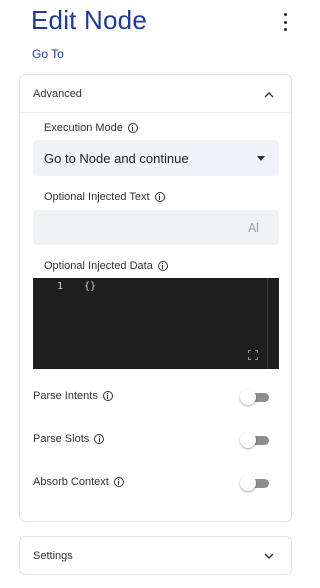 This screenshot has height=588, width=320. What do you see at coordinates (253, 355) in the screenshot?
I see `expand-icon` at bounding box center [253, 355].